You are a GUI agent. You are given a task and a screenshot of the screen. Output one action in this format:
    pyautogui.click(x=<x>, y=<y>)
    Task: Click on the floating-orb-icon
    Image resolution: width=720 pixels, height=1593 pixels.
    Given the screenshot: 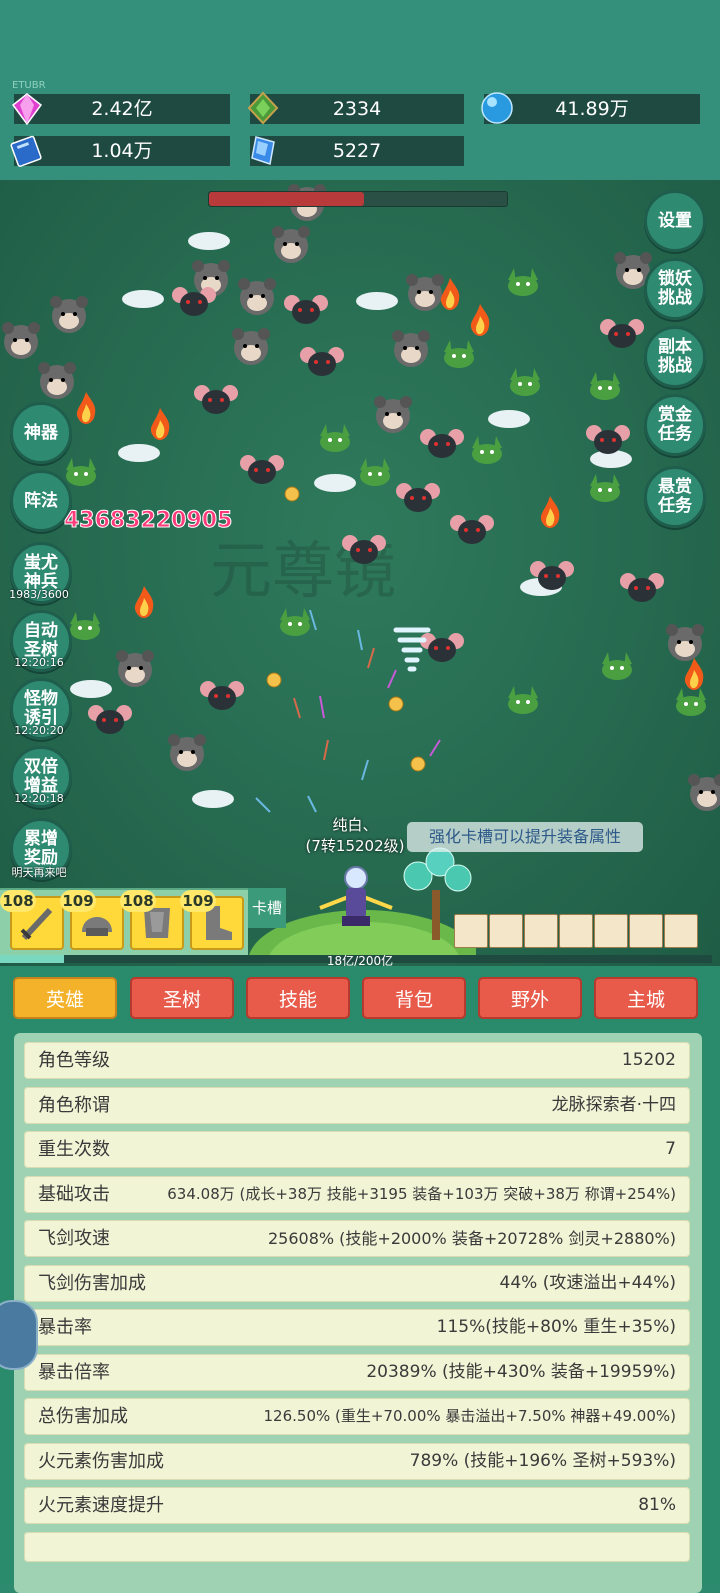 What is the action you would take?
    pyautogui.click(x=19, y=1335)
    